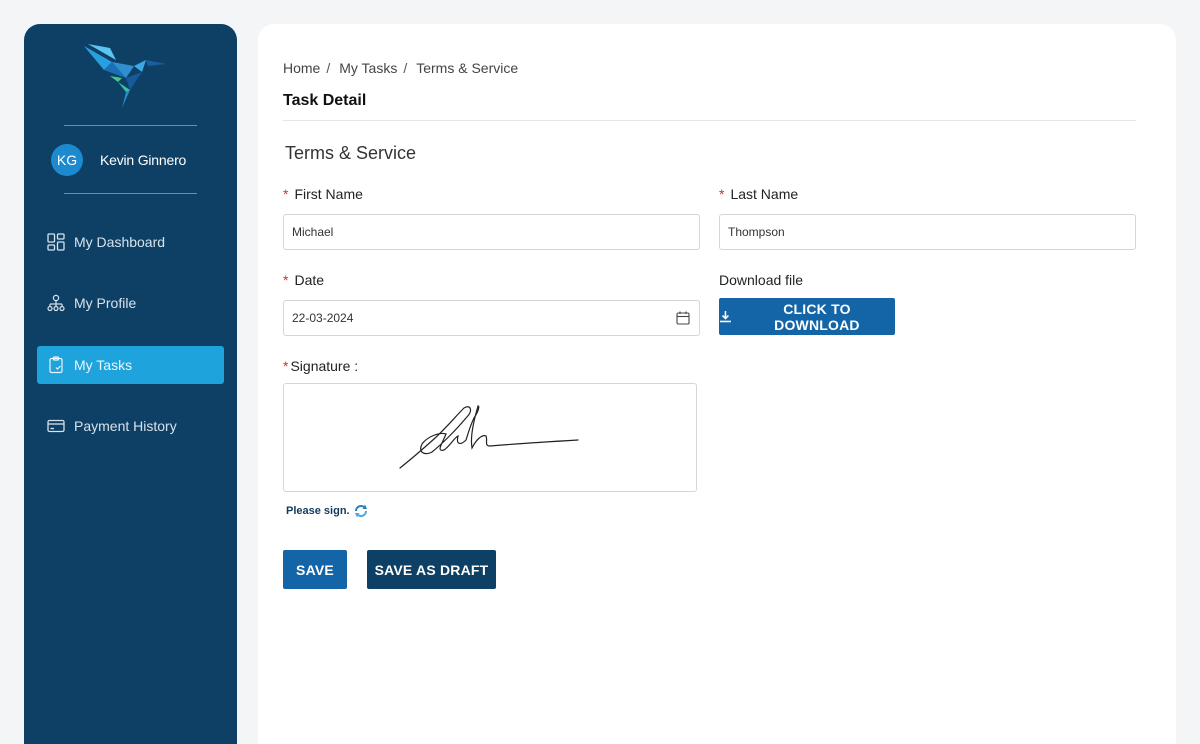 The image size is (1200, 744). I want to click on date-label: * Date, so click(303, 280).